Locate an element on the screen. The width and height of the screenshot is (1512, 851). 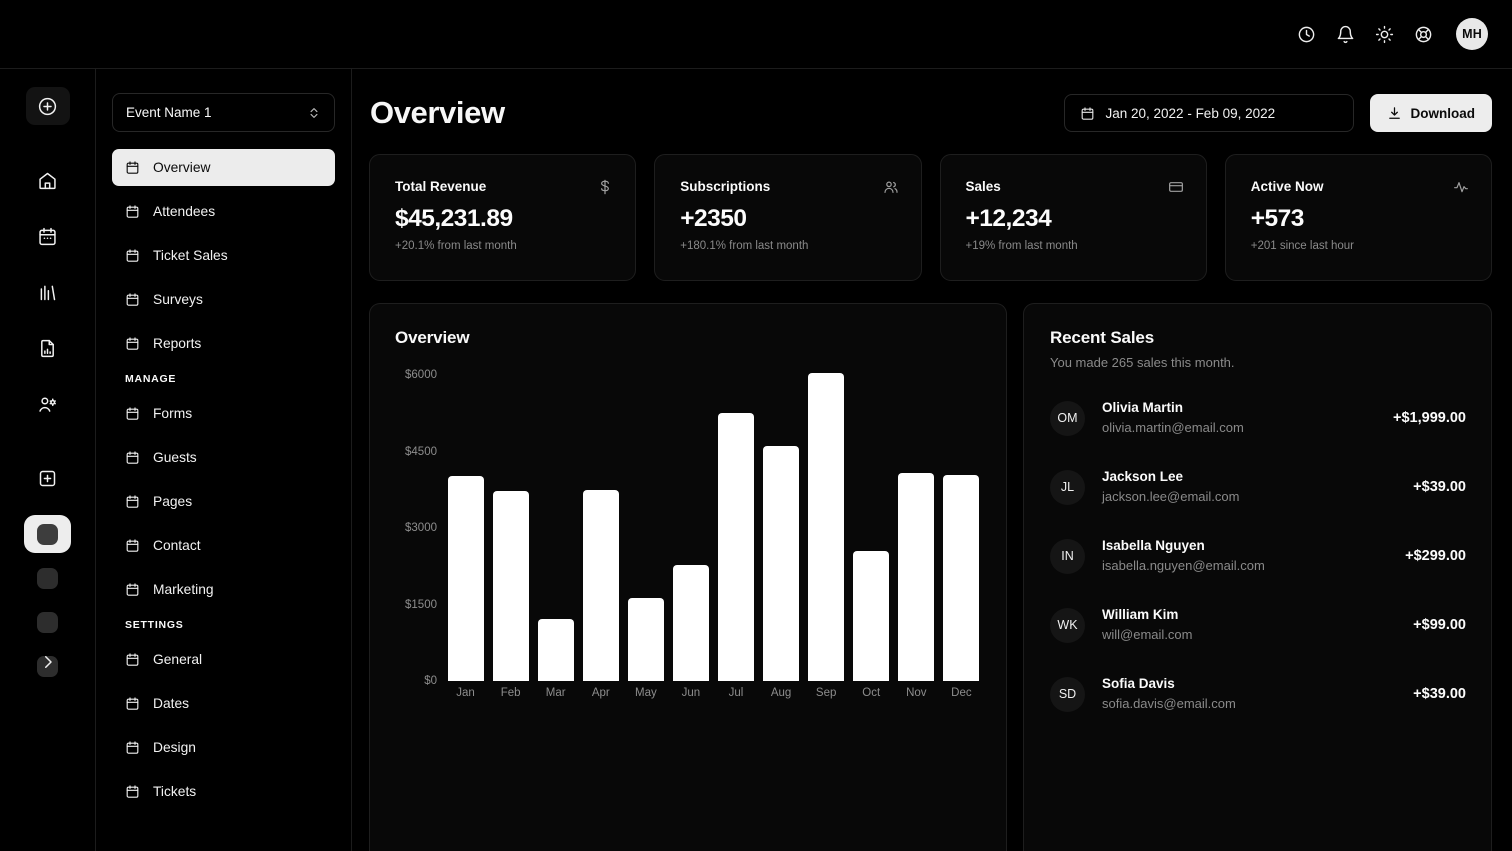
recent-sale-name: Isabella Nguyen is located at coordinates (1153, 546).